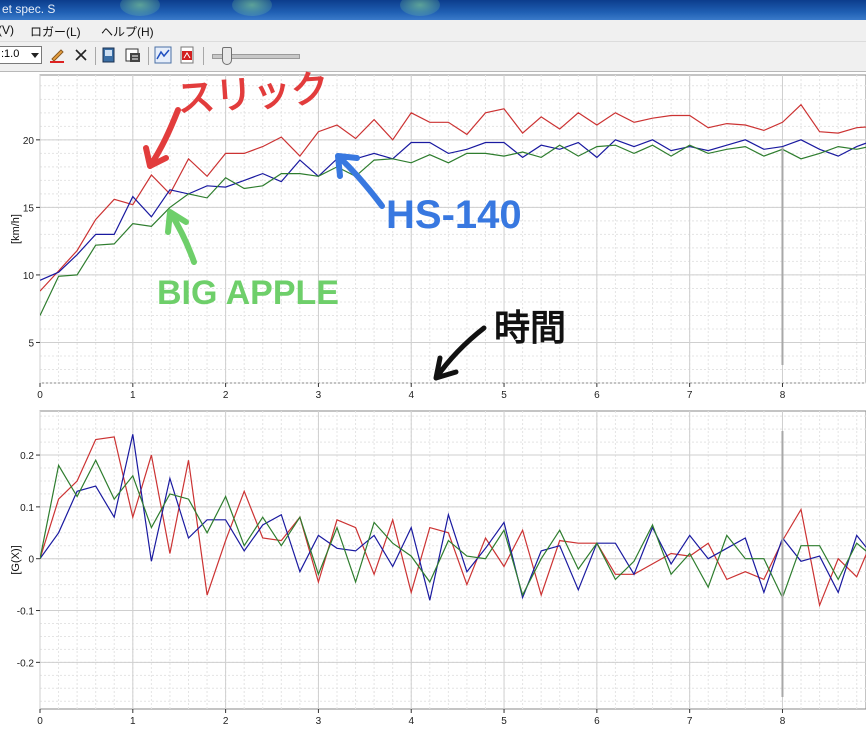 Image resolution: width=866 pixels, height=738 pixels. I want to click on menu-logger: ロガー(L), so click(55, 31).